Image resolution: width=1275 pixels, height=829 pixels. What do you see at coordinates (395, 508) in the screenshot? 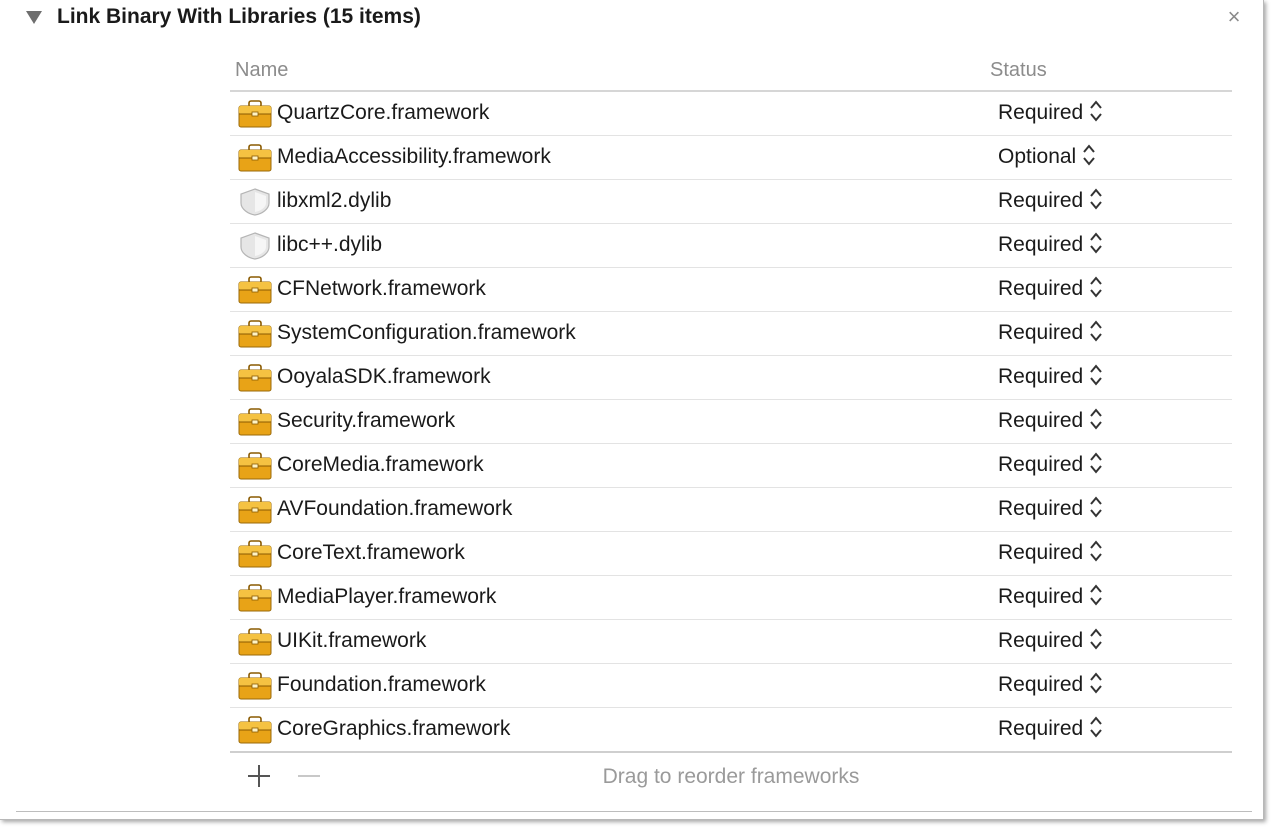
I see `library-name: AVFoundation.framework` at bounding box center [395, 508].